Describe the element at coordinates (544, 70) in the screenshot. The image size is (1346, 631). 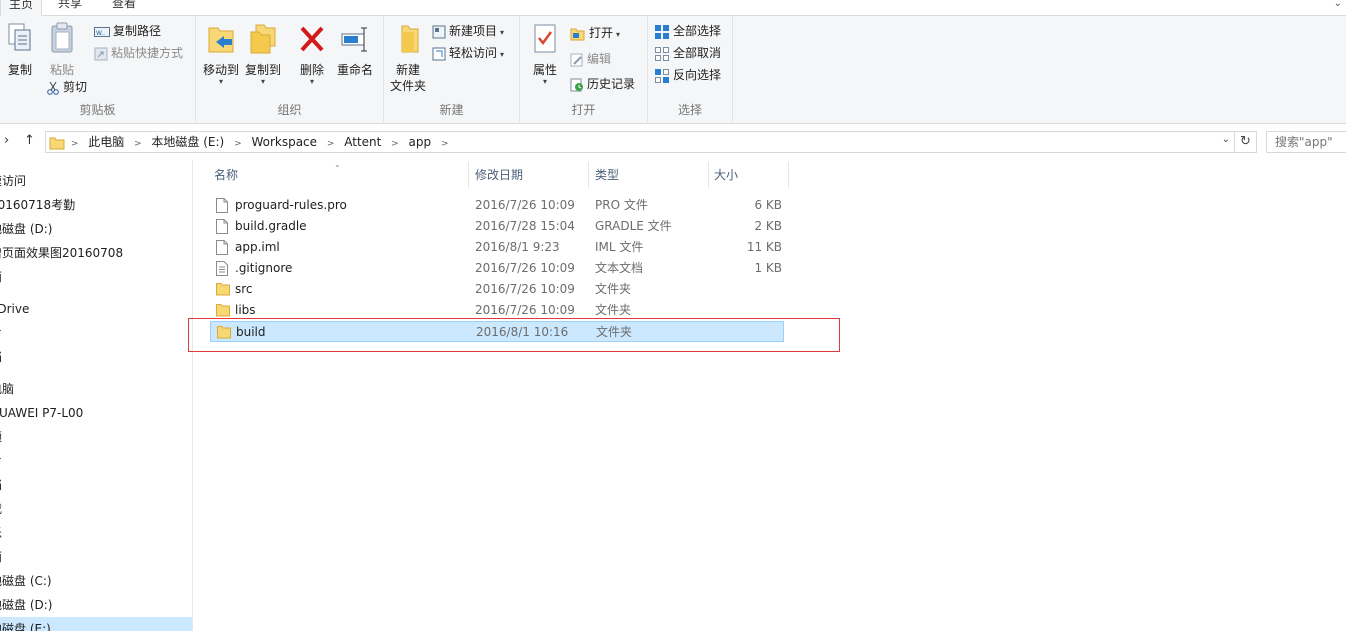
I see `properties-text: 属性` at that location.